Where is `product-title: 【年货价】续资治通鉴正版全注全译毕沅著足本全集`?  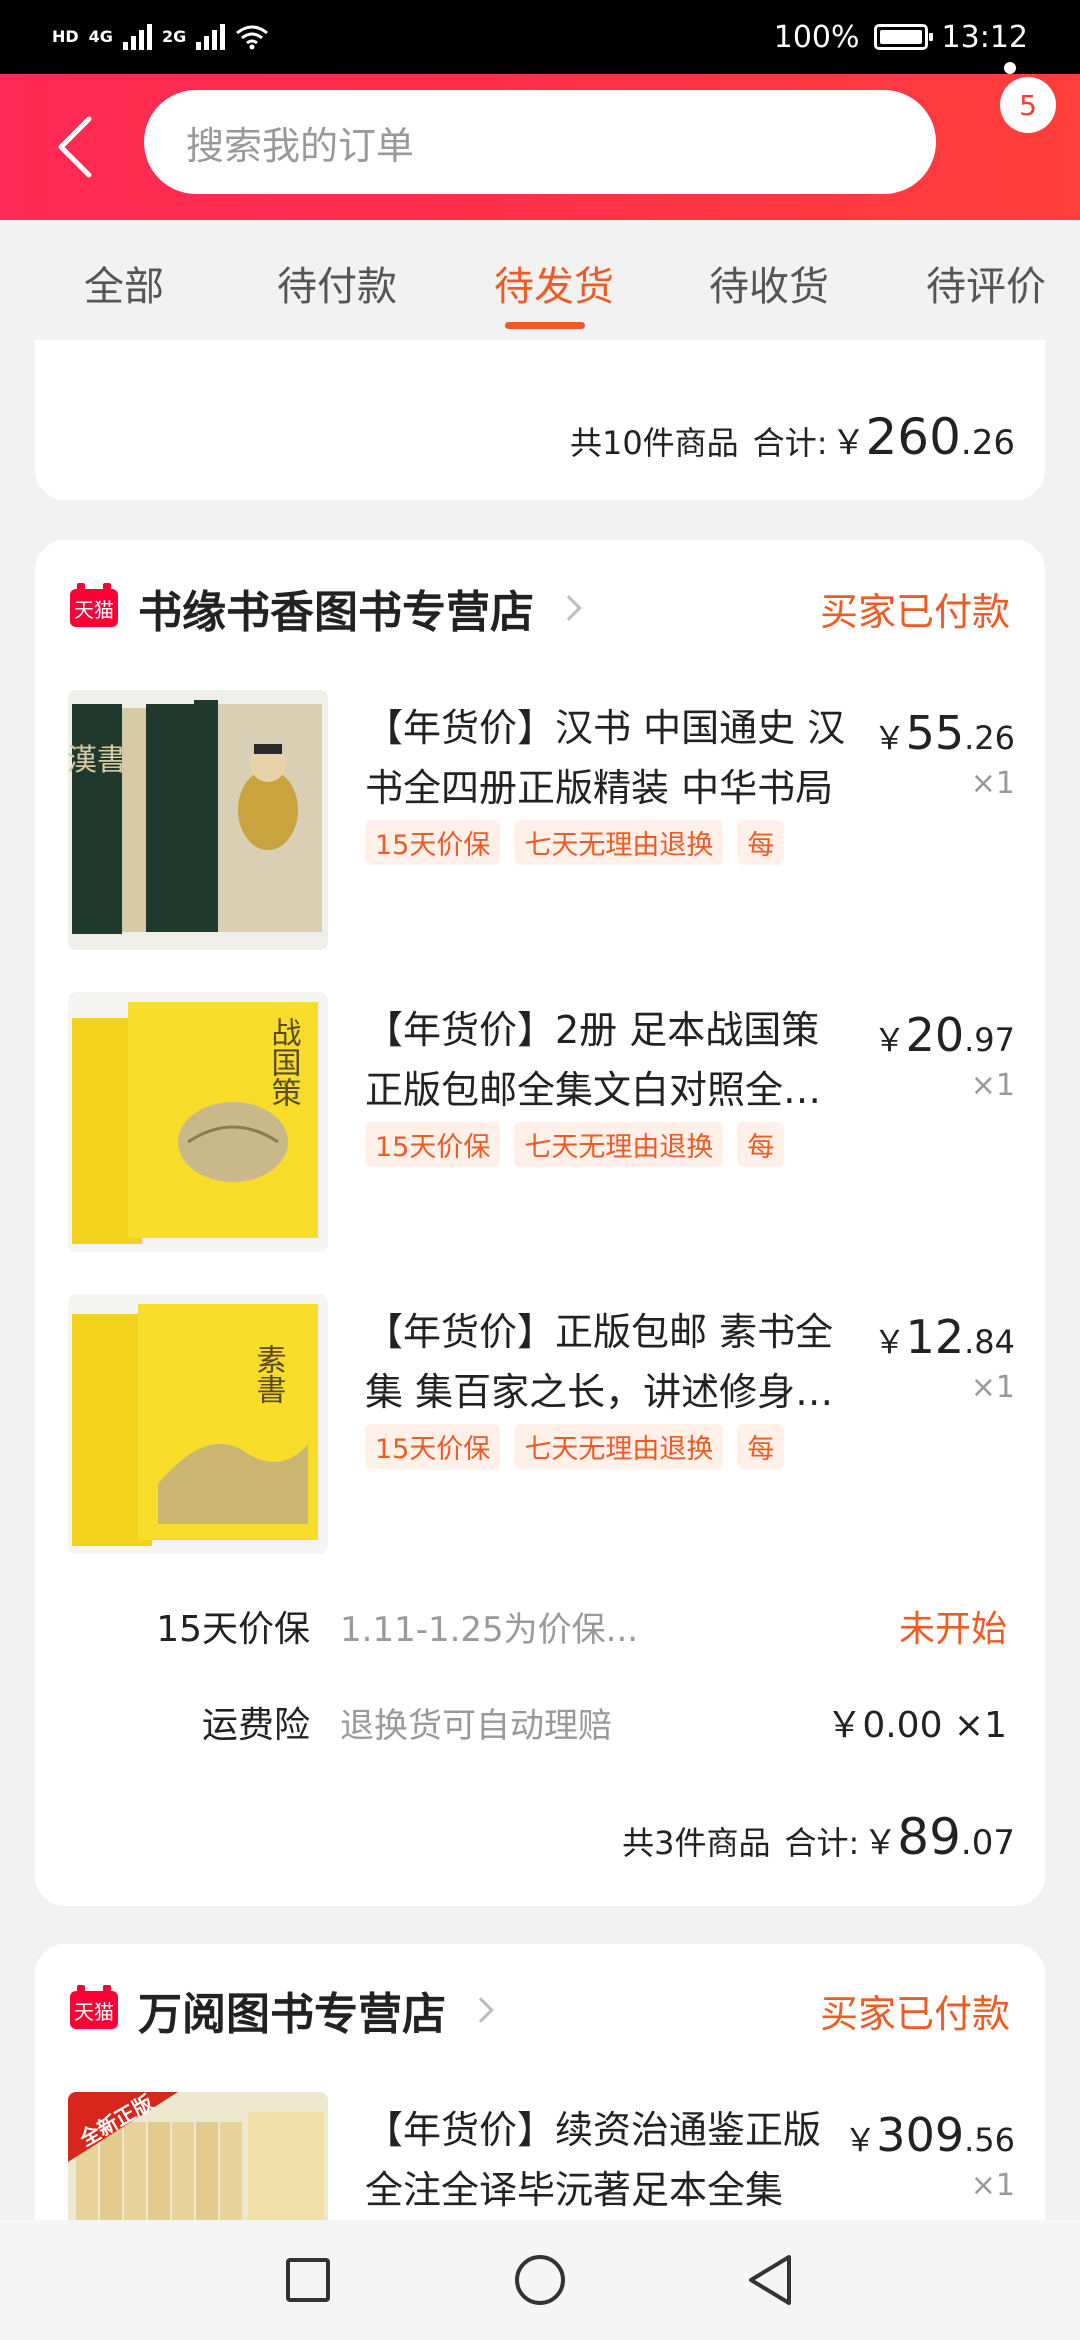
product-title: 【年货价】续资治通鉴正版全注全译毕沅著足本全集 is located at coordinates (593, 2160).